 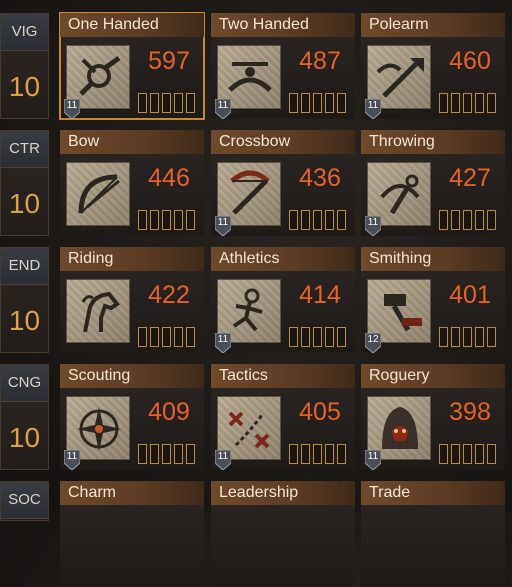 What do you see at coordinates (433, 300) in the screenshot?
I see `skill-card-smithing: Smithing 12 401` at bounding box center [433, 300].